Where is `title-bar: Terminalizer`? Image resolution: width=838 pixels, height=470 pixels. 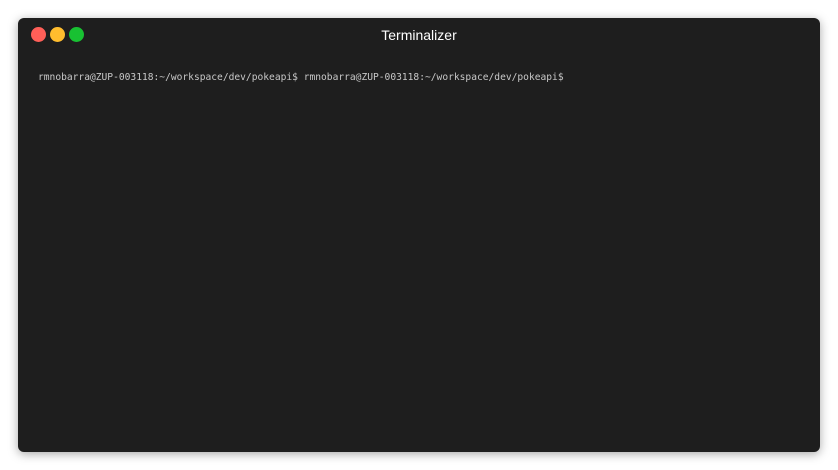 title-bar: Terminalizer is located at coordinates (419, 35).